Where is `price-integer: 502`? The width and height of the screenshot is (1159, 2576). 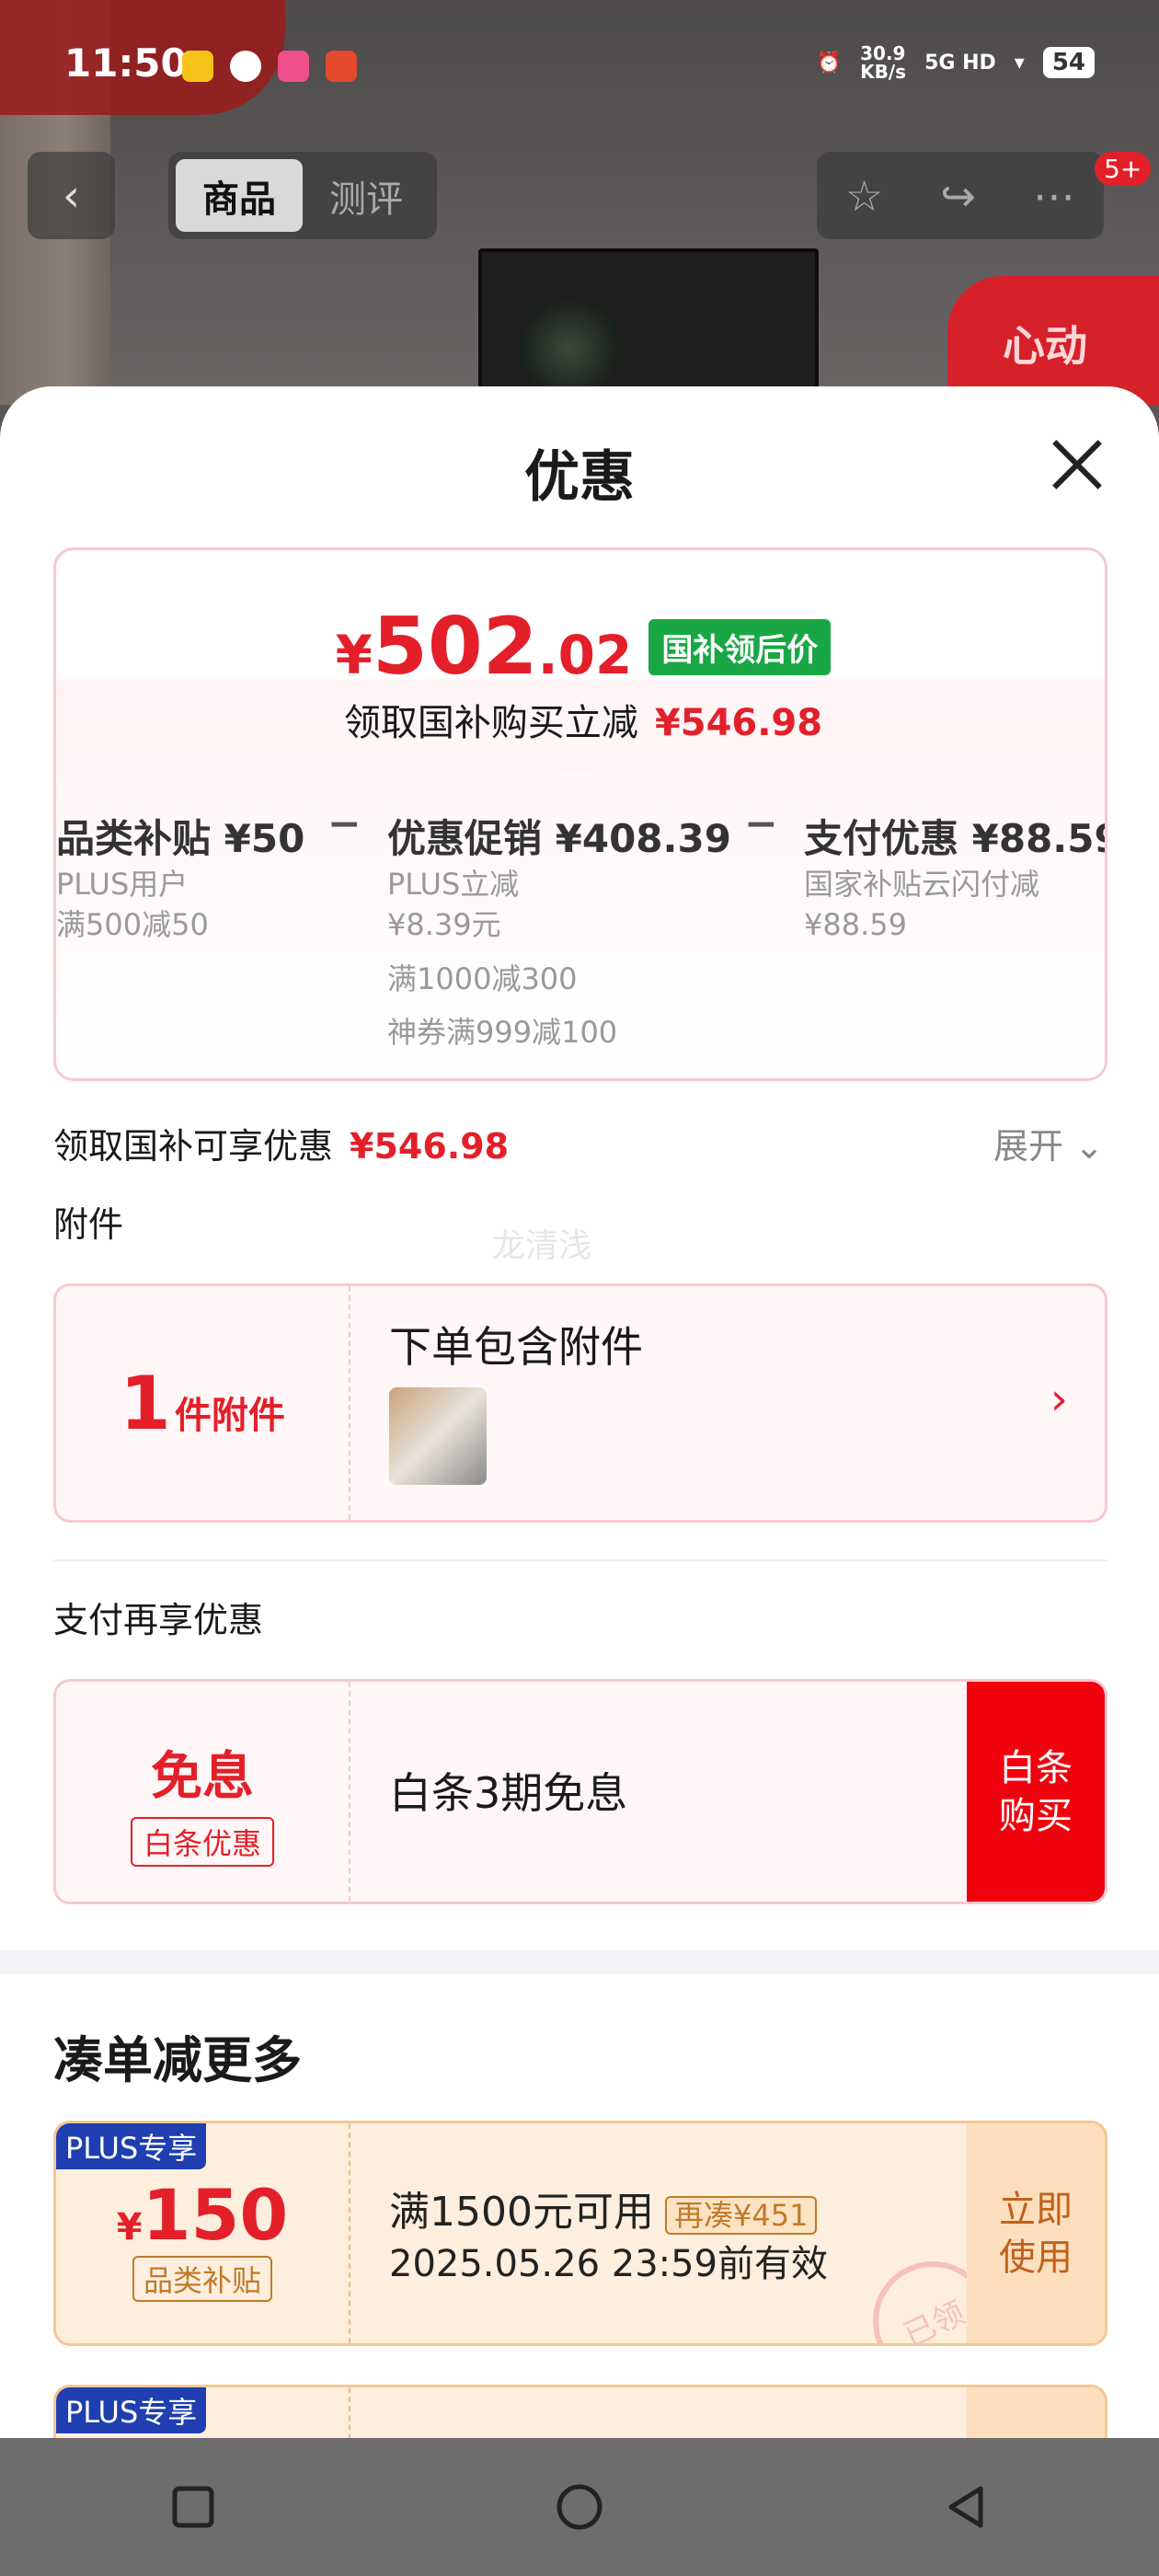
price-integer: 502 is located at coordinates (455, 647).